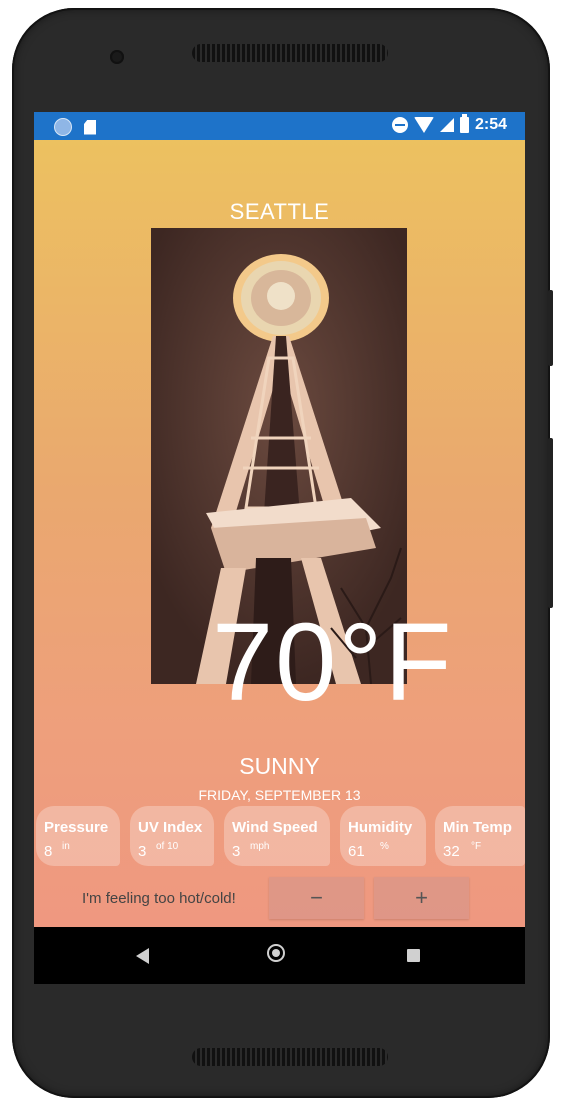 The image size is (565, 1109). What do you see at coordinates (446, 125) in the screenshot?
I see `signal-icon` at bounding box center [446, 125].